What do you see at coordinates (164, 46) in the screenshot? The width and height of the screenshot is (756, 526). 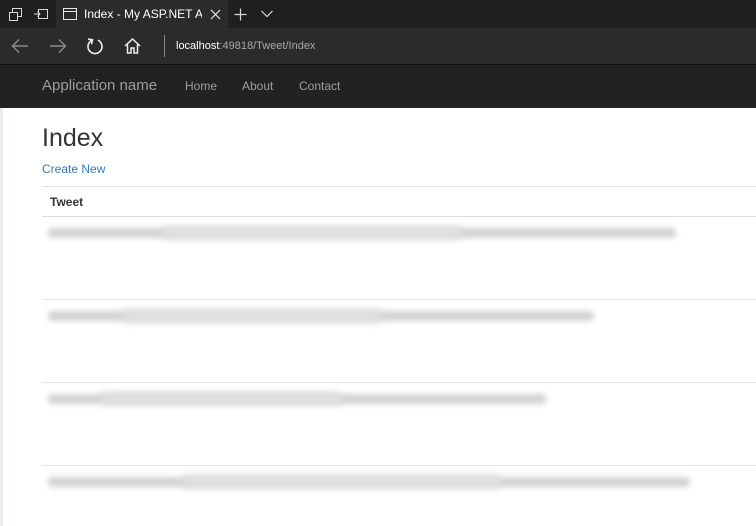 I see `address-separator` at bounding box center [164, 46].